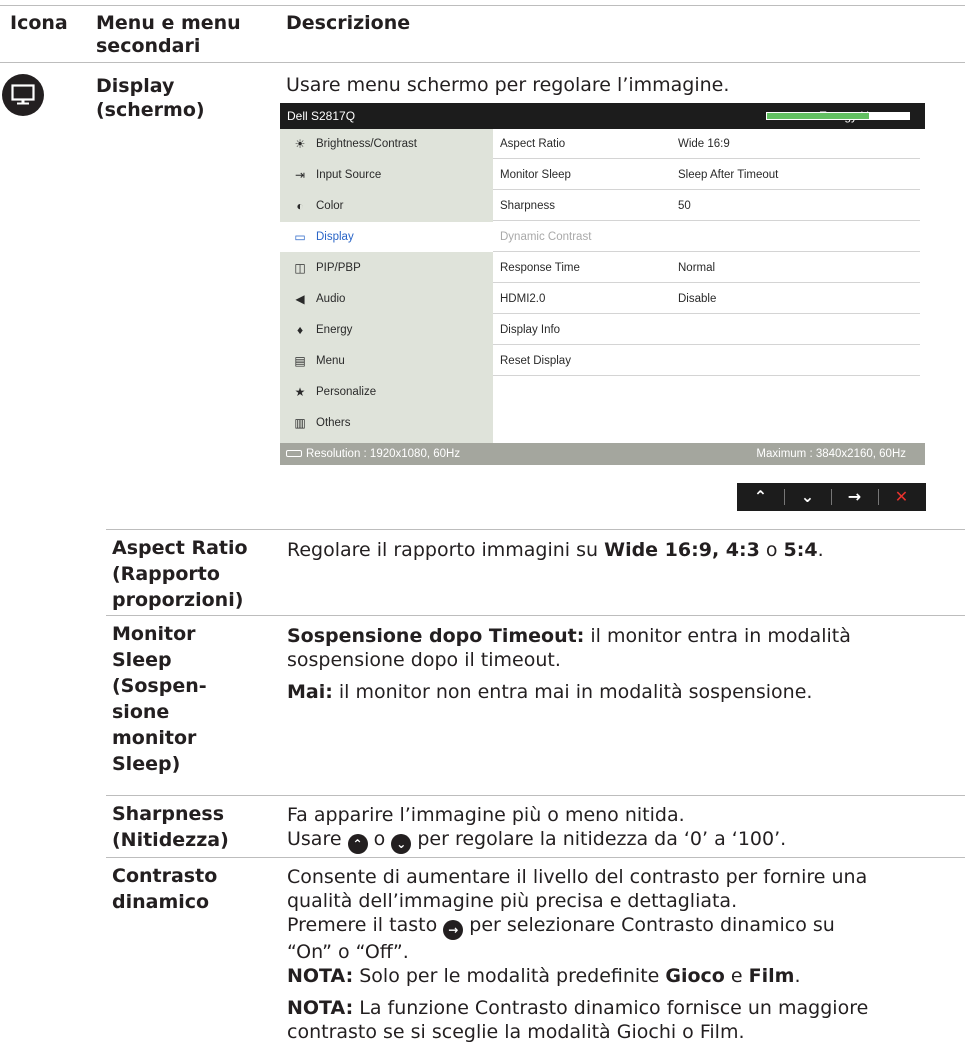  Describe the element at coordinates (334, 330) in the screenshot. I see `osd-item-label: Energy` at that location.